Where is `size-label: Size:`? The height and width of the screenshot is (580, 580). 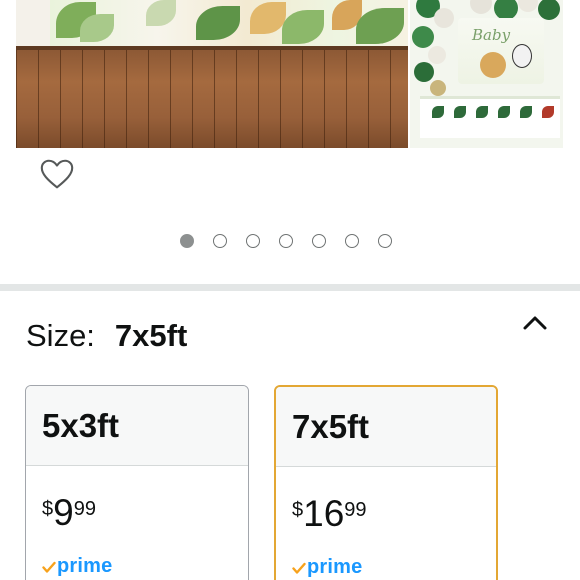
size-label: Size: is located at coordinates (60, 335).